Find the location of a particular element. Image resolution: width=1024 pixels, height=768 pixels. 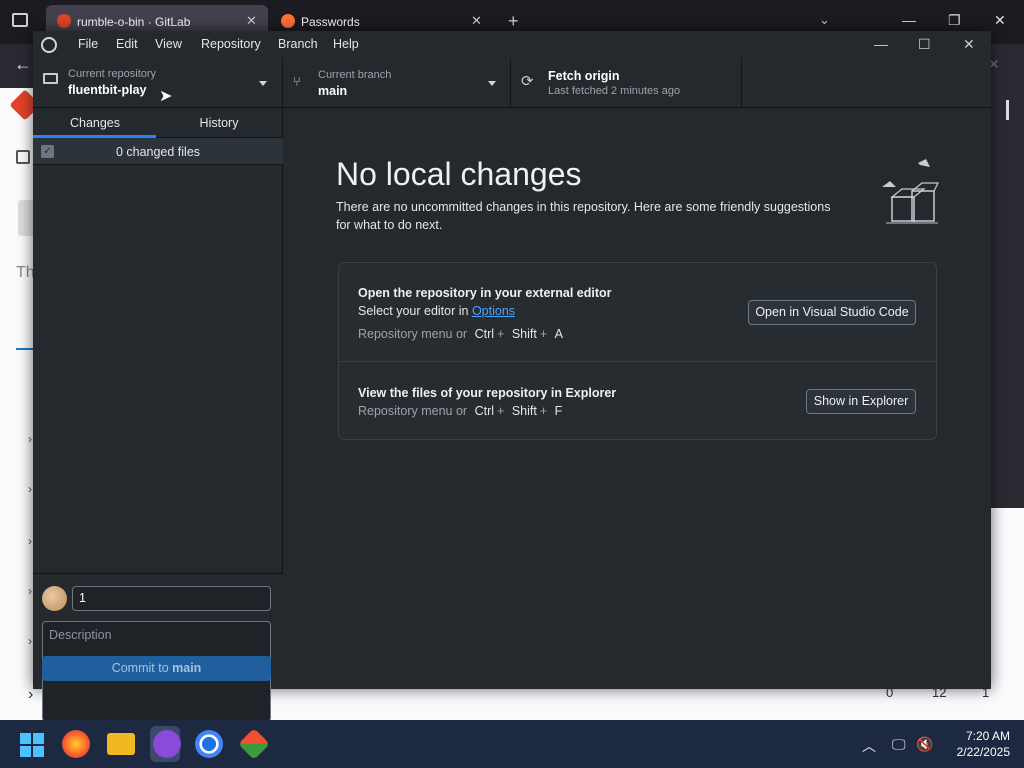

commit-button: Commit to main is located at coordinates (156, 668).